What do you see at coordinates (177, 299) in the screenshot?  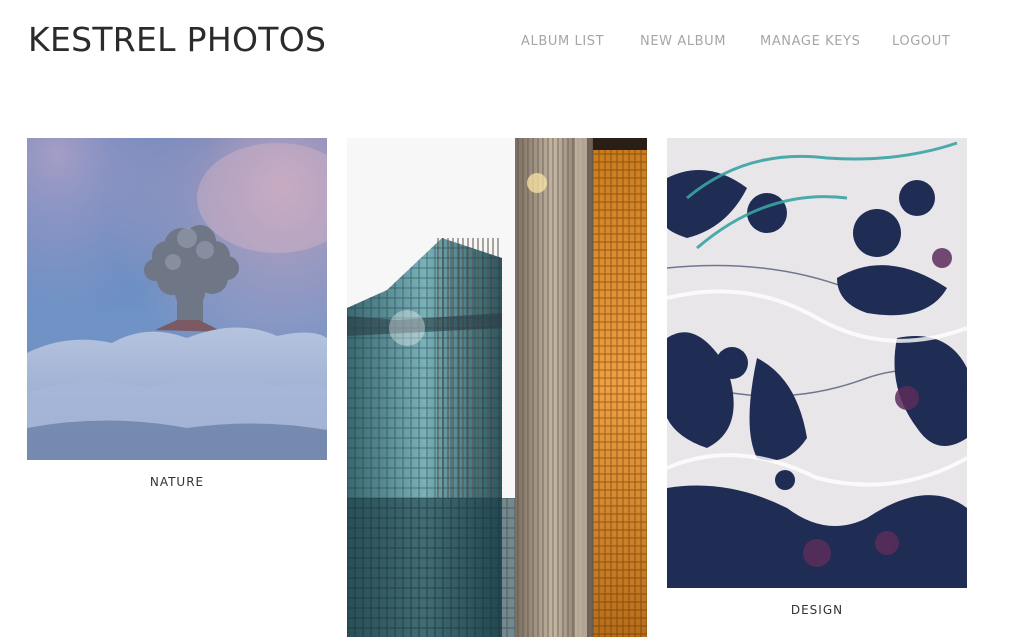 I see `album-cover-nature` at bounding box center [177, 299].